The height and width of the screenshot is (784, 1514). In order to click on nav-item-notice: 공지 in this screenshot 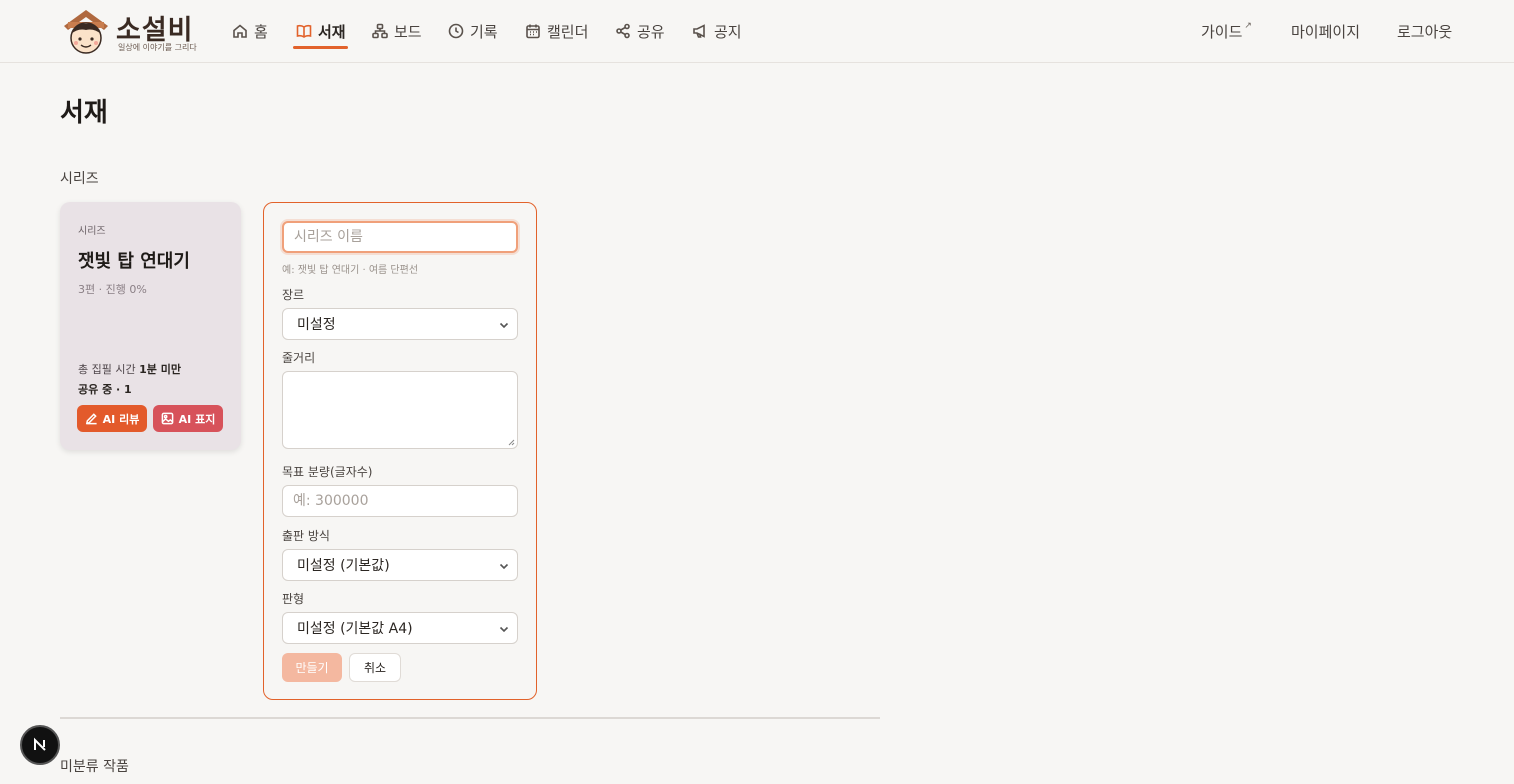, I will do `click(717, 31)`.